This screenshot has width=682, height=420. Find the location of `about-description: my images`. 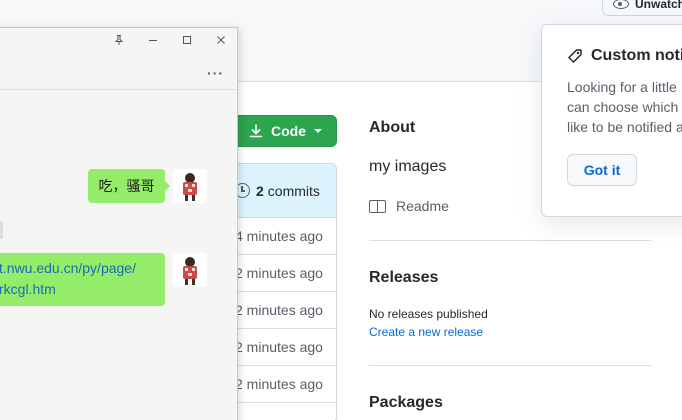

about-description: my images is located at coordinates (408, 166).